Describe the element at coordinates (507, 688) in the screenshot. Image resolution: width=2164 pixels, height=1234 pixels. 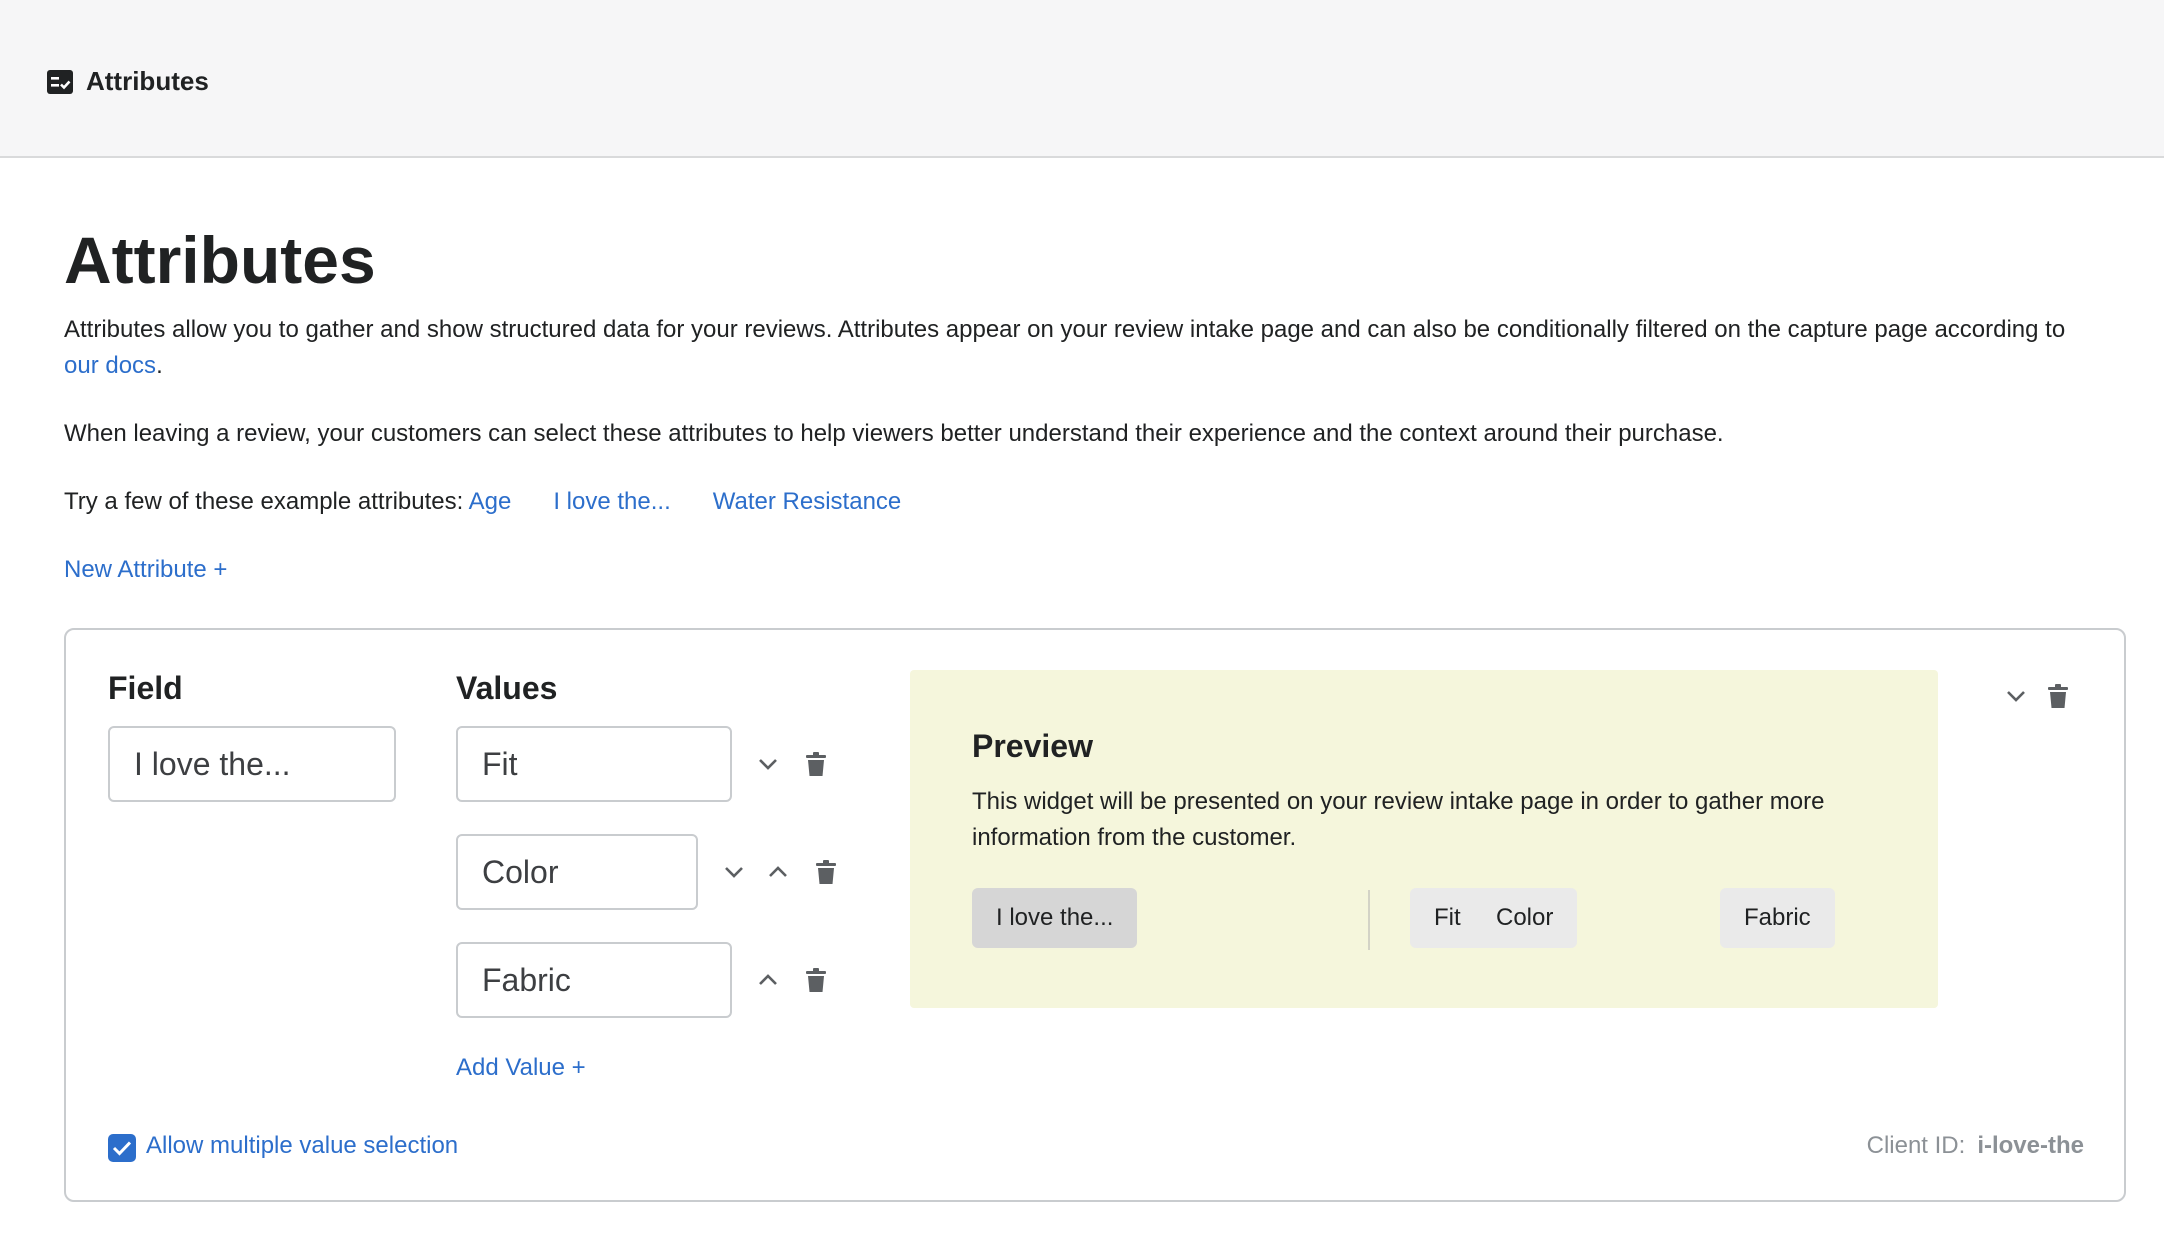
I see `values-label: Values` at that location.